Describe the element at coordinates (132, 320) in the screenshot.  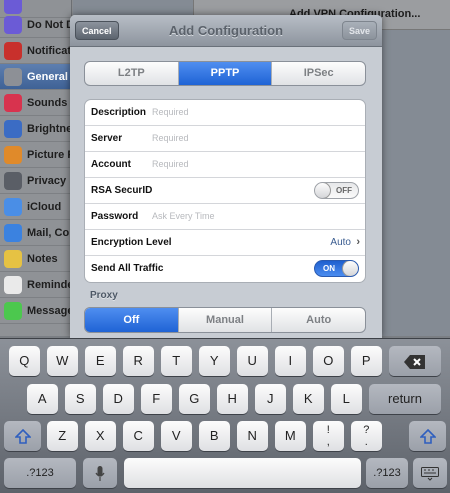
I see `proxy-off-tab: Off` at that location.